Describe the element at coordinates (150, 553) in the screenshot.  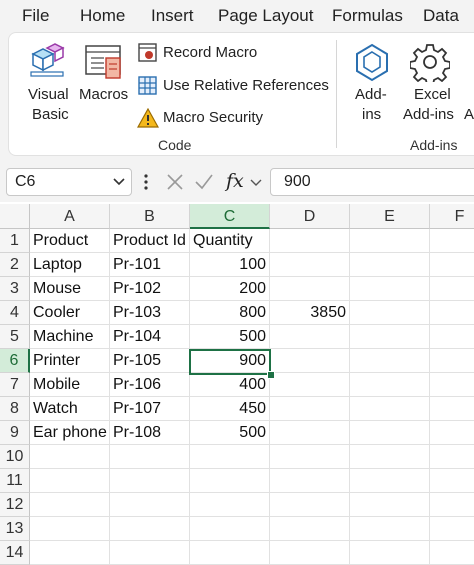
I see `cell-b14` at that location.